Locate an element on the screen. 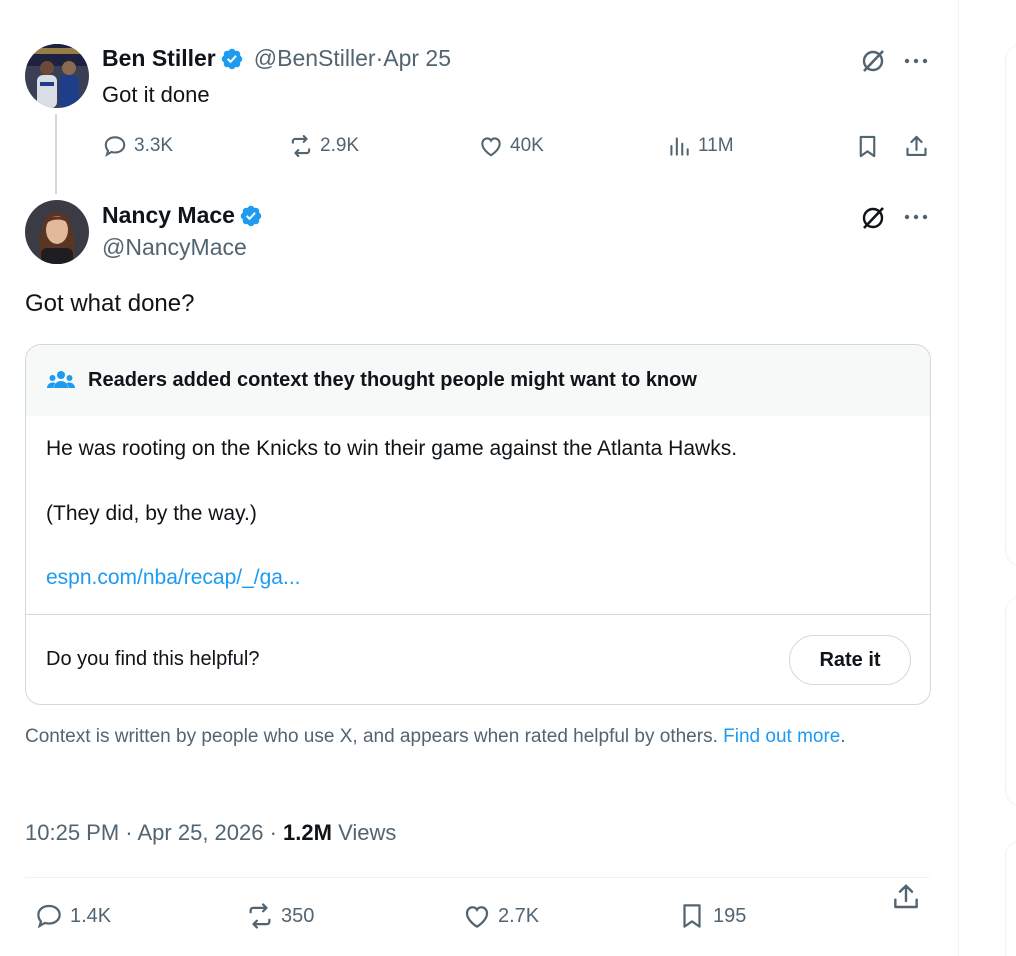  main-author-name: Nancy Mace is located at coordinates (168, 215).